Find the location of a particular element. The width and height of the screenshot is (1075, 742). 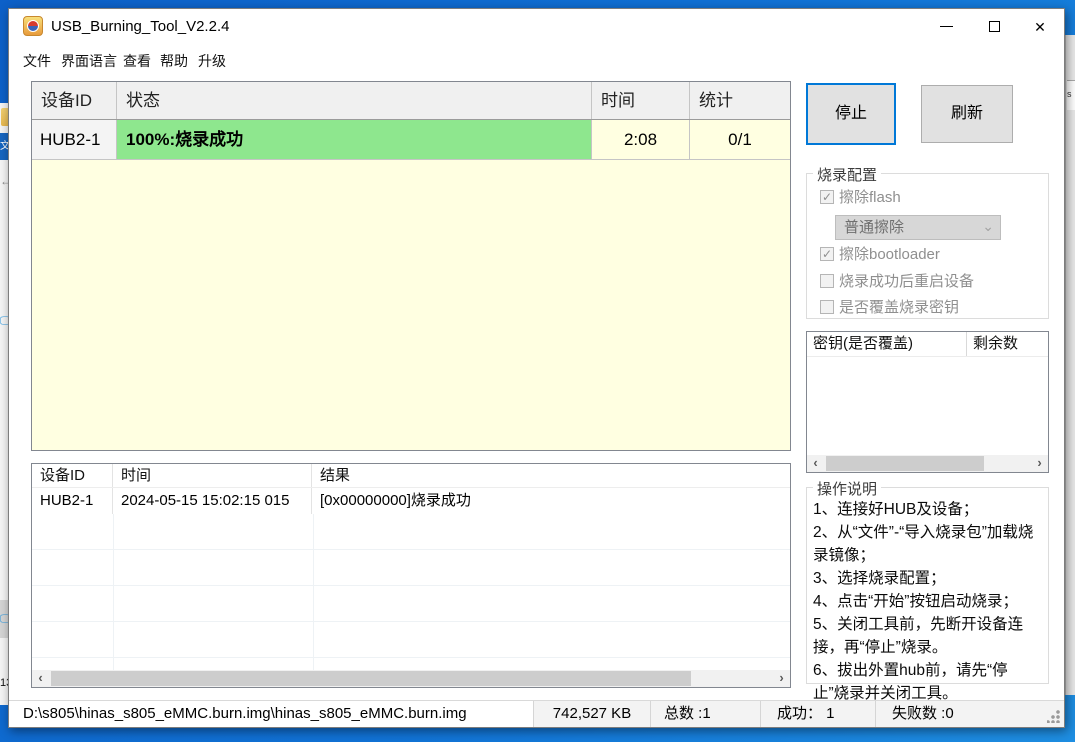

erase-mode-select: 普通擦除 ⌄ is located at coordinates (918, 227).